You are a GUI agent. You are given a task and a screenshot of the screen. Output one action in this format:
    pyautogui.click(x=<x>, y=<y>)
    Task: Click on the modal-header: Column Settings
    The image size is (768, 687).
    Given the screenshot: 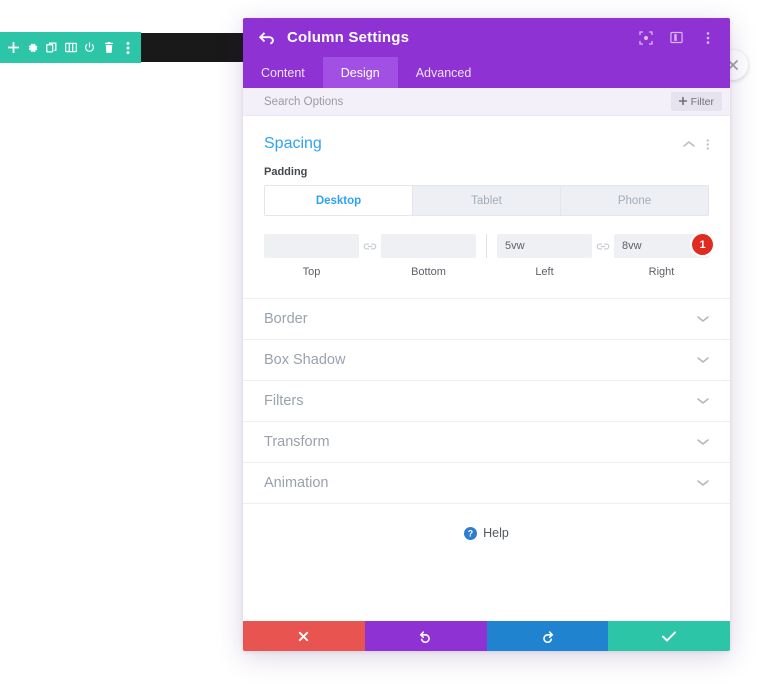 What is the action you would take?
    pyautogui.click(x=486, y=37)
    